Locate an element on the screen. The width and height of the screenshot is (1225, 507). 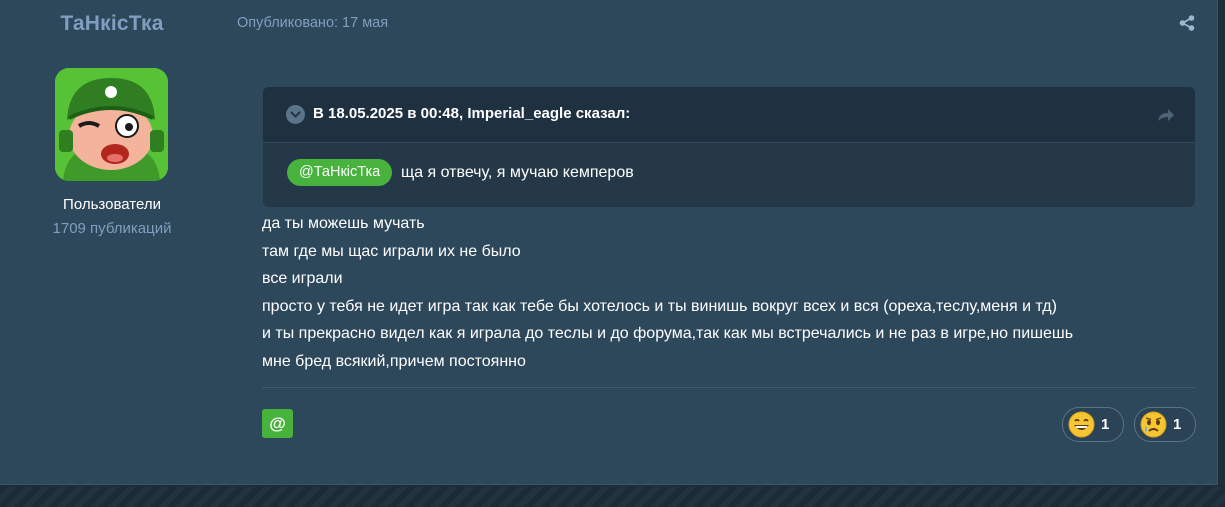
avatar-cartoon-icon is located at coordinates (111, 124).